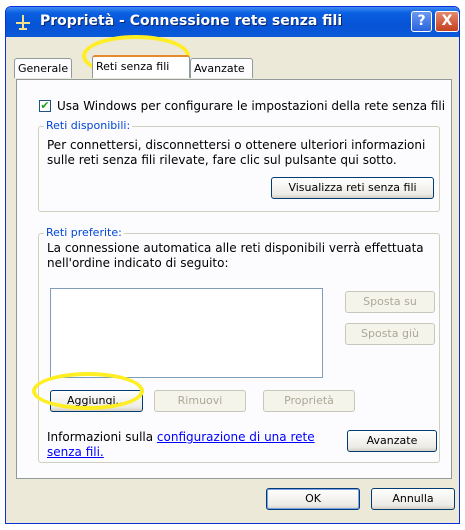  I want to click on view-wireless-networks-button: Visualizza reti senza fili, so click(352, 188).